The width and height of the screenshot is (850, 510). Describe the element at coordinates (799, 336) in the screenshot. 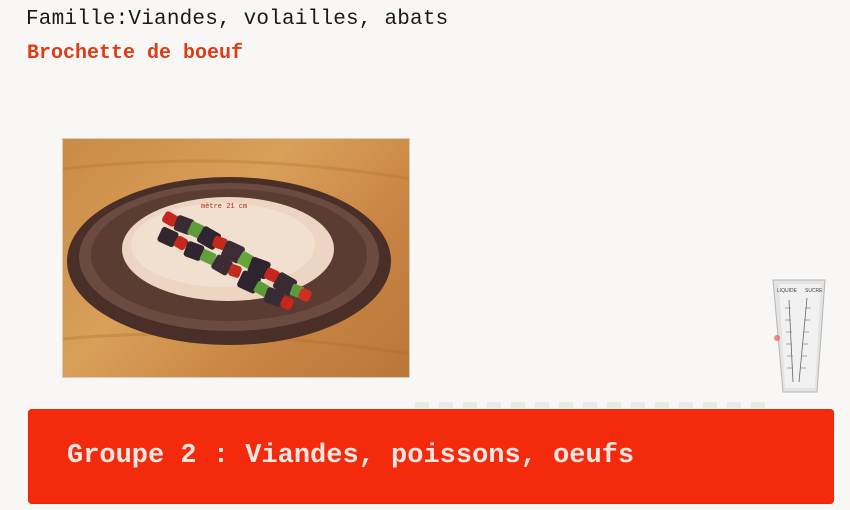

I see `measuring-cup-icon: LIQUIDE SUCRE` at that location.